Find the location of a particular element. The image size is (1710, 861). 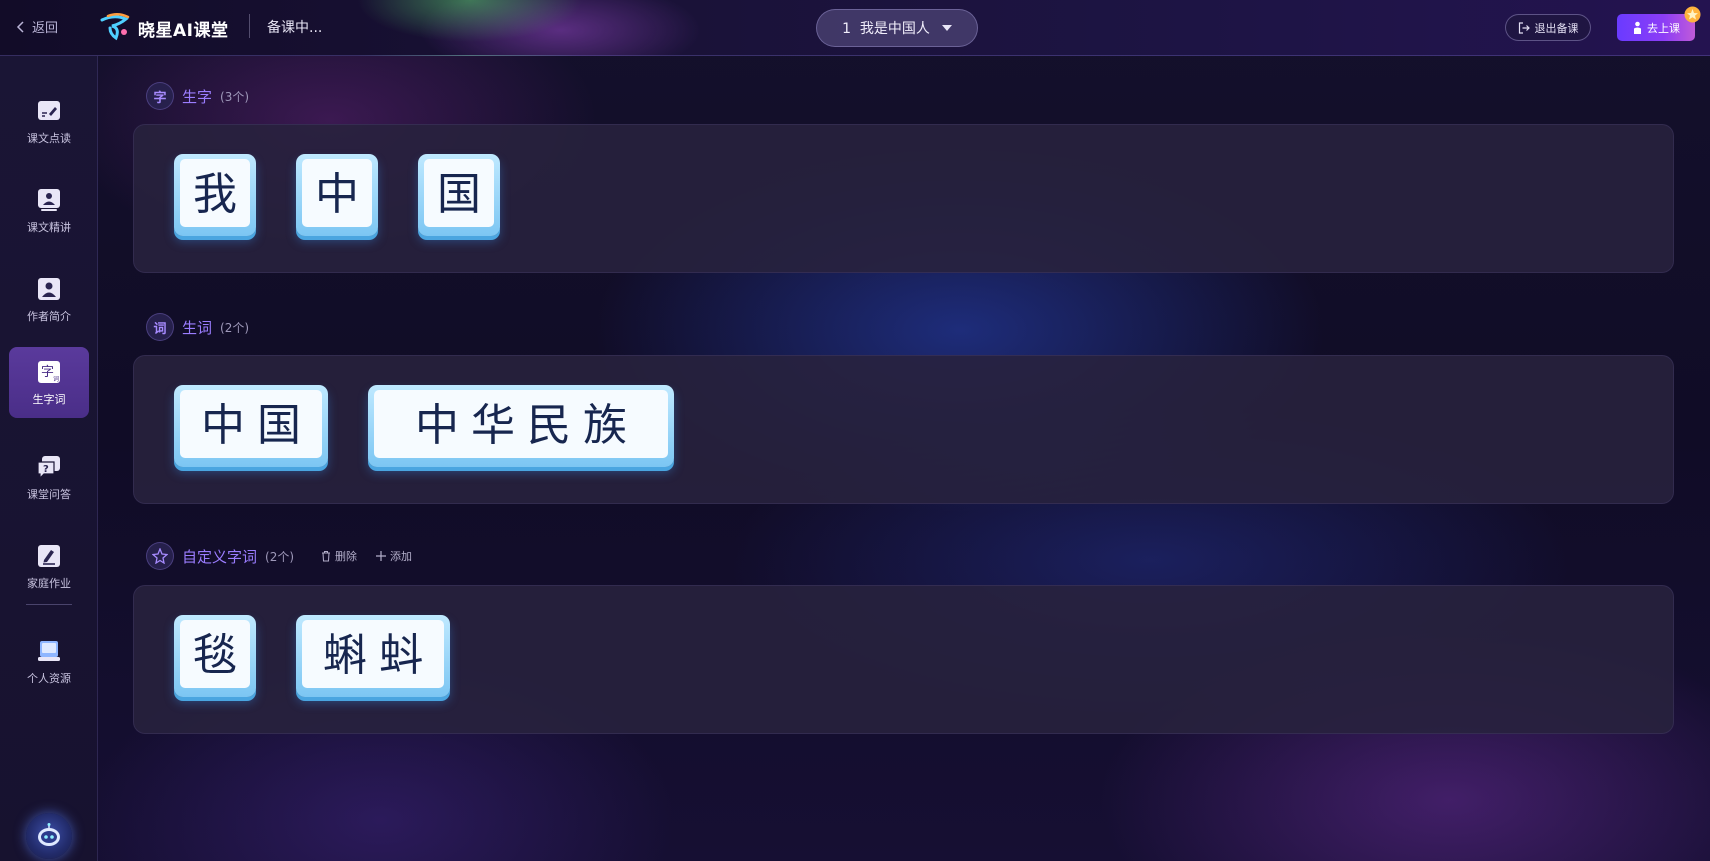

plus-icon is located at coordinates (381, 556).